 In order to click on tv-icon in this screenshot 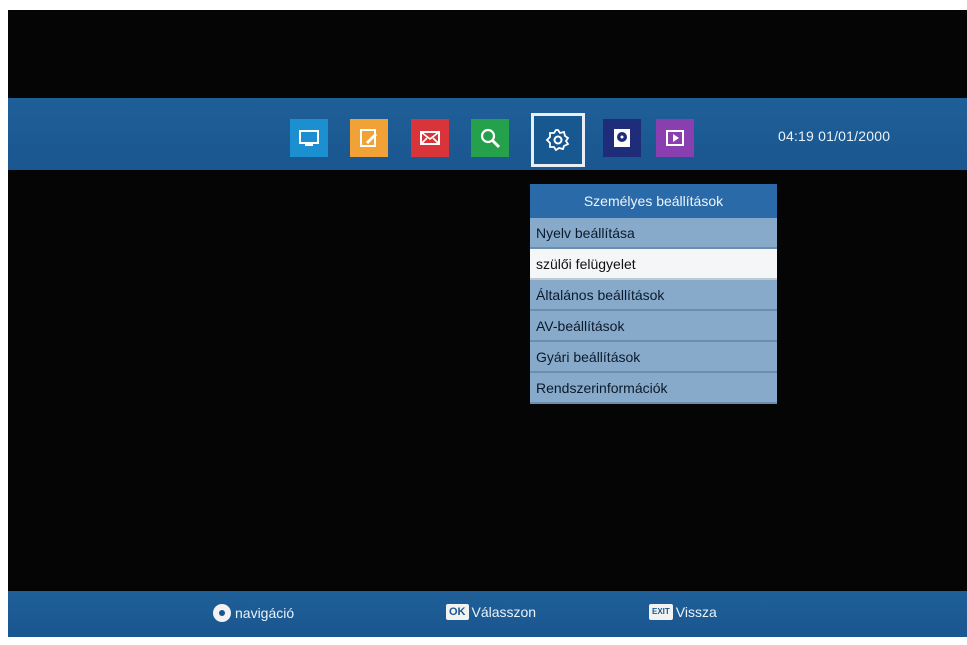, I will do `click(309, 138)`.